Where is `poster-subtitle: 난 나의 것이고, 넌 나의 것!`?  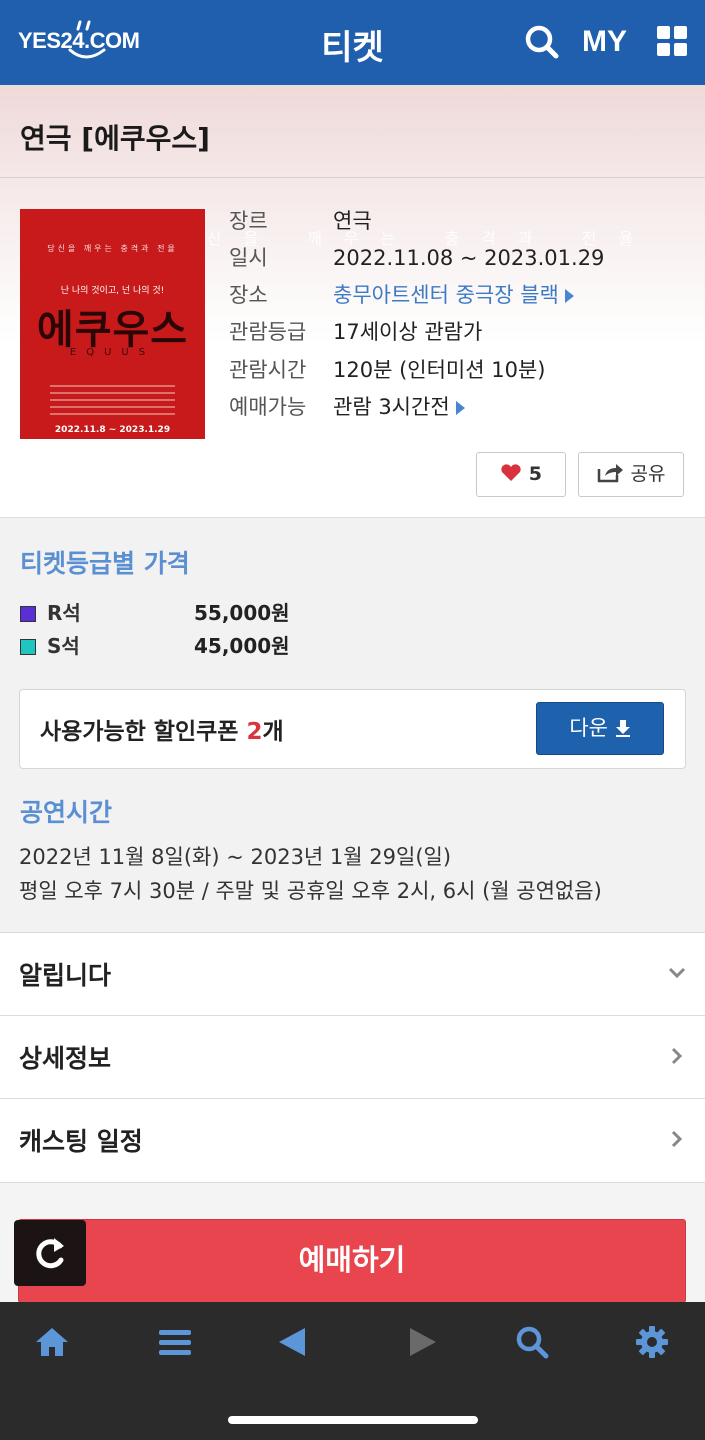
poster-subtitle: 난 나의 것이고, 넌 나의 것! is located at coordinates (112, 291).